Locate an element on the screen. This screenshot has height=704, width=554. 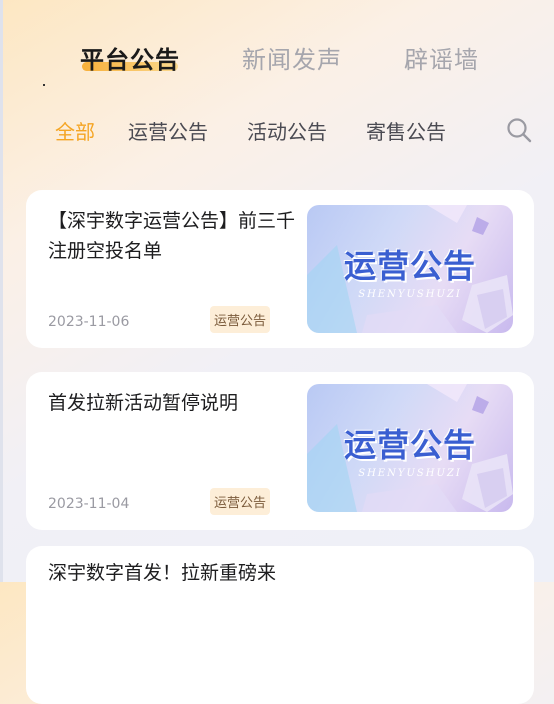
filter-all: 全部 is located at coordinates (75, 130).